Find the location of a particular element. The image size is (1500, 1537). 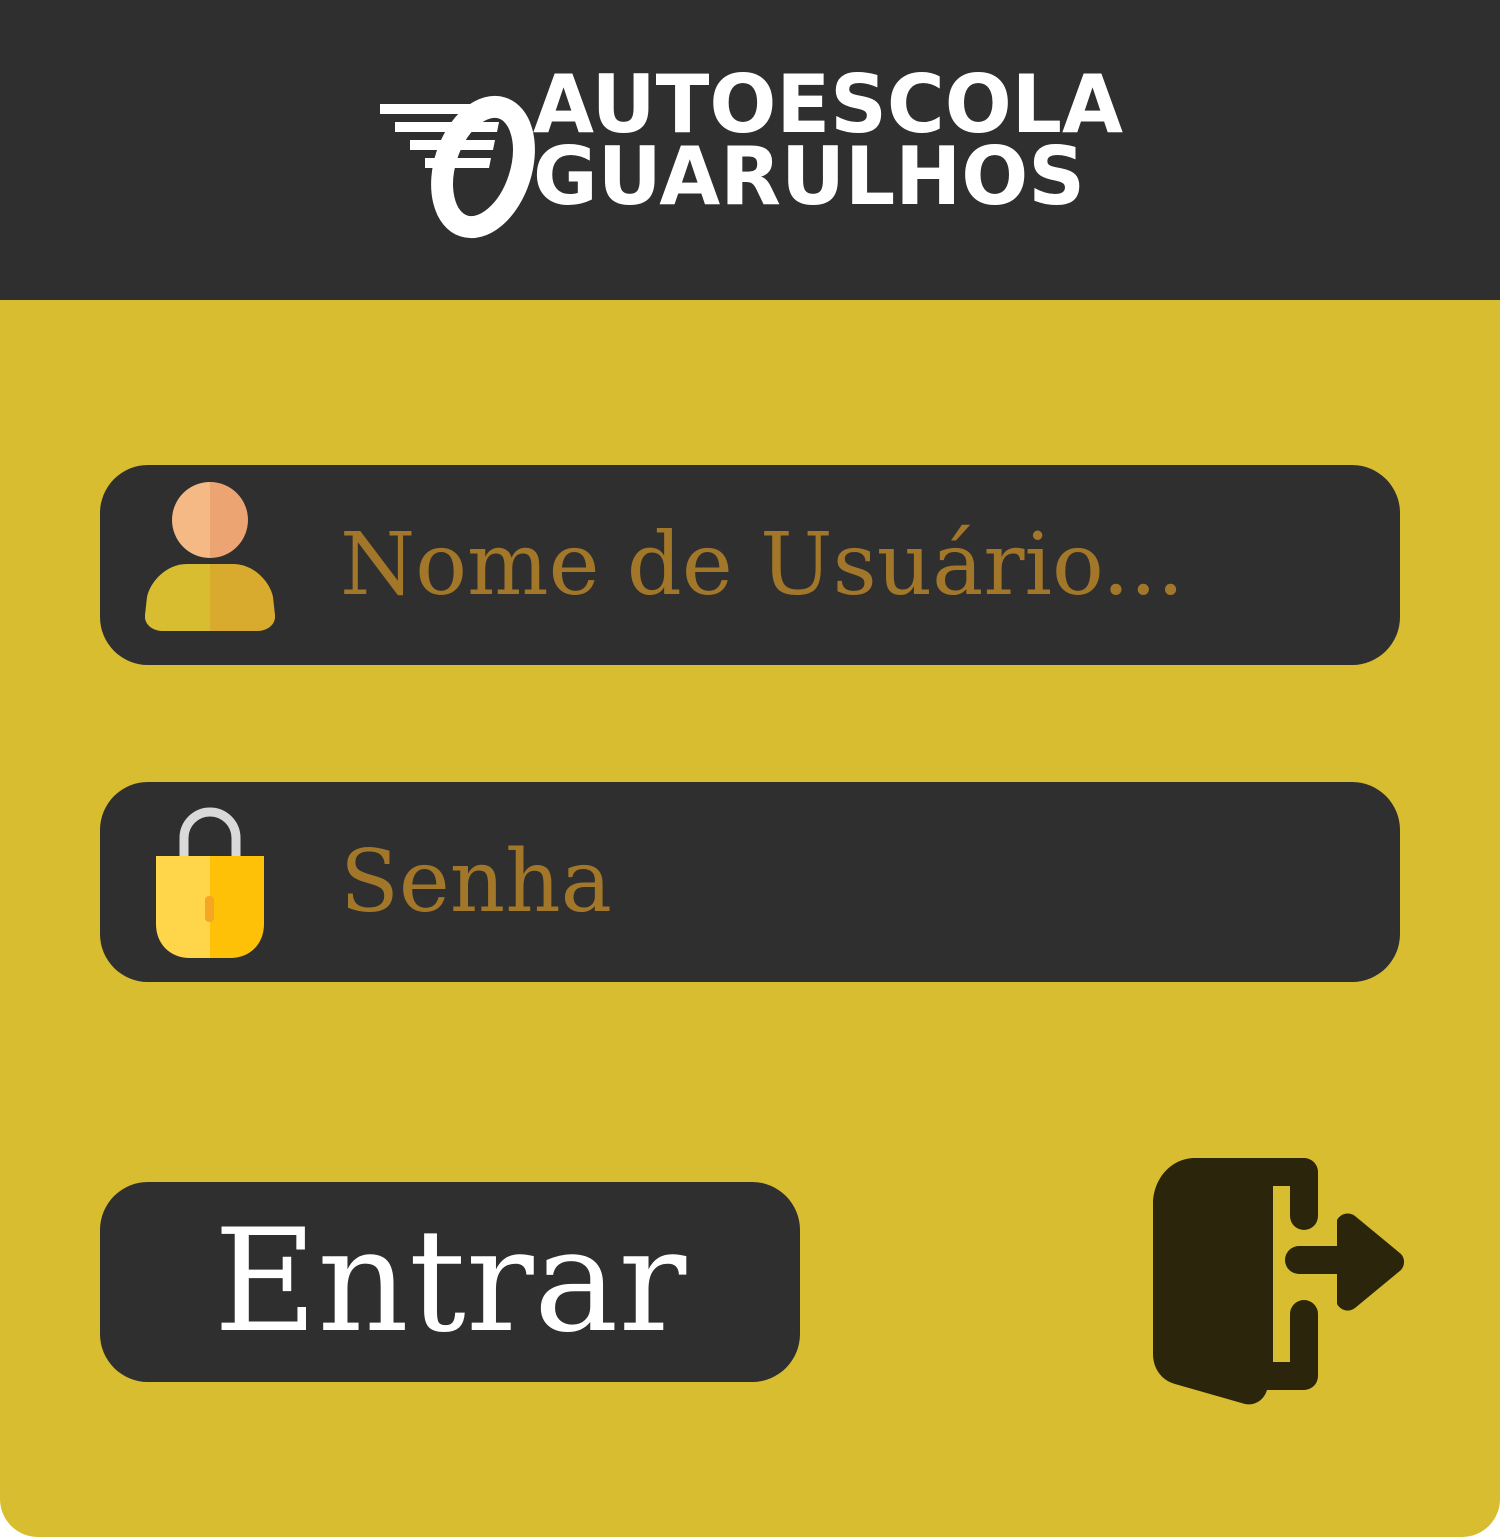

lock-icon is located at coordinates (210, 882).